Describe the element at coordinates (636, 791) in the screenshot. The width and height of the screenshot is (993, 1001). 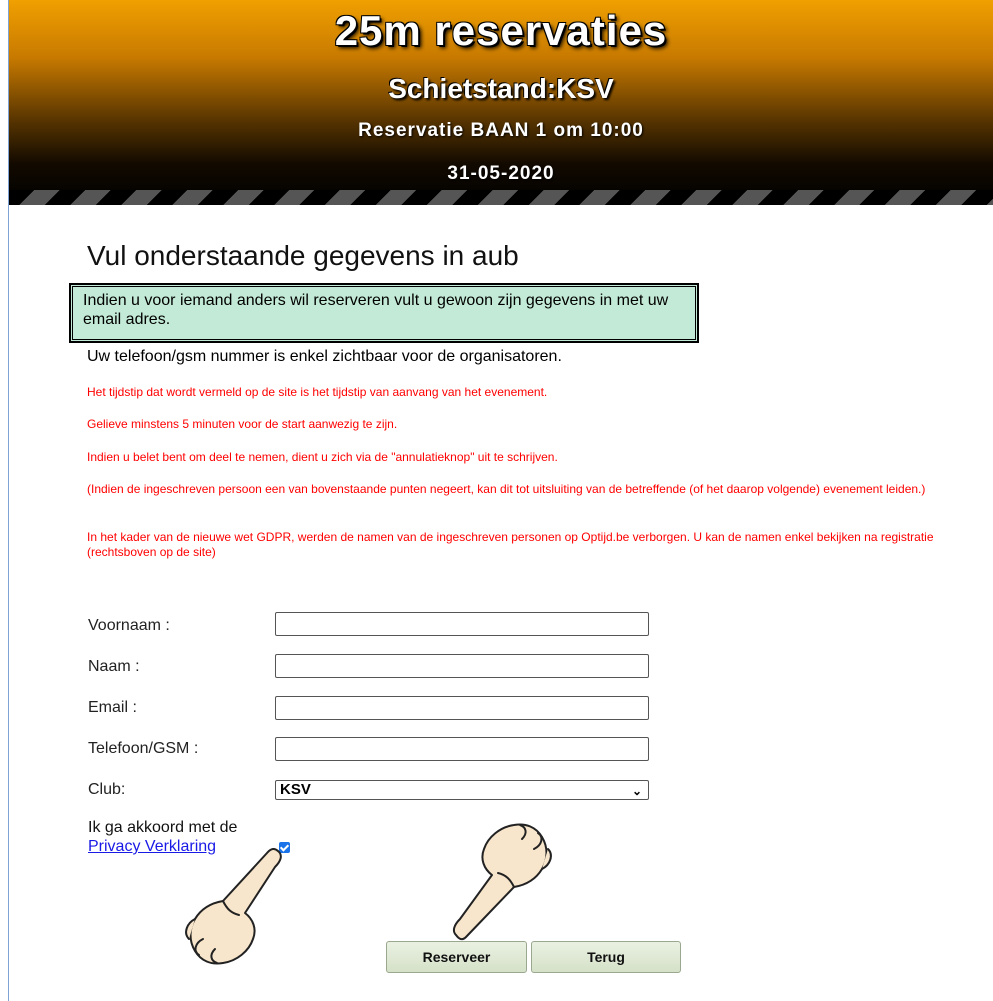
I see `chevron-down-icon: ⌄` at that location.